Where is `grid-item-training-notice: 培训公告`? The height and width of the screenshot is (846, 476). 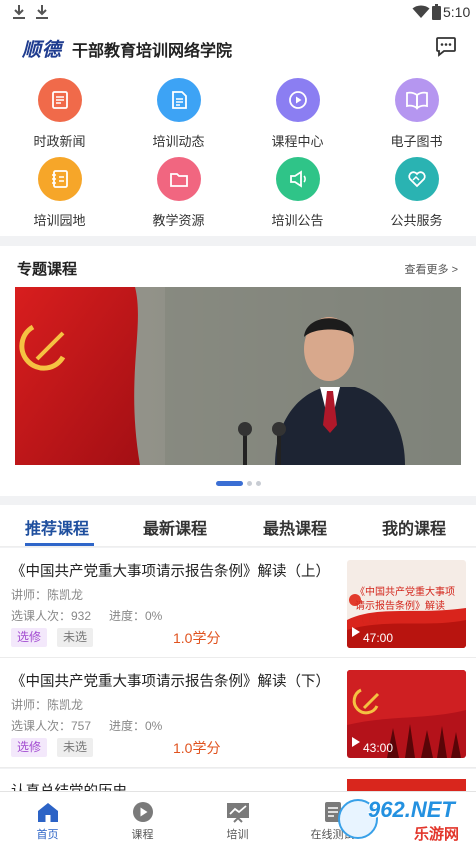
grid-item-training-notice: 培训公告 is located at coordinates (297, 193).